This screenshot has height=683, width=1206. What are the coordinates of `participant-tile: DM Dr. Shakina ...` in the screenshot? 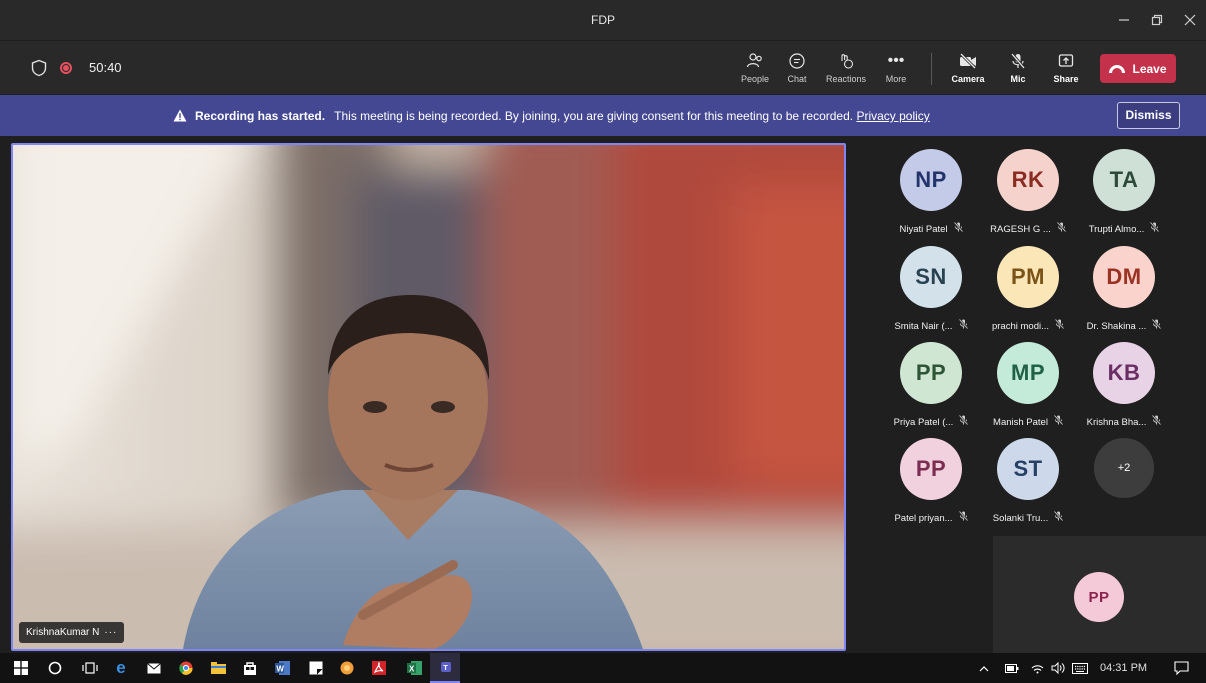 It's located at (1124, 289).